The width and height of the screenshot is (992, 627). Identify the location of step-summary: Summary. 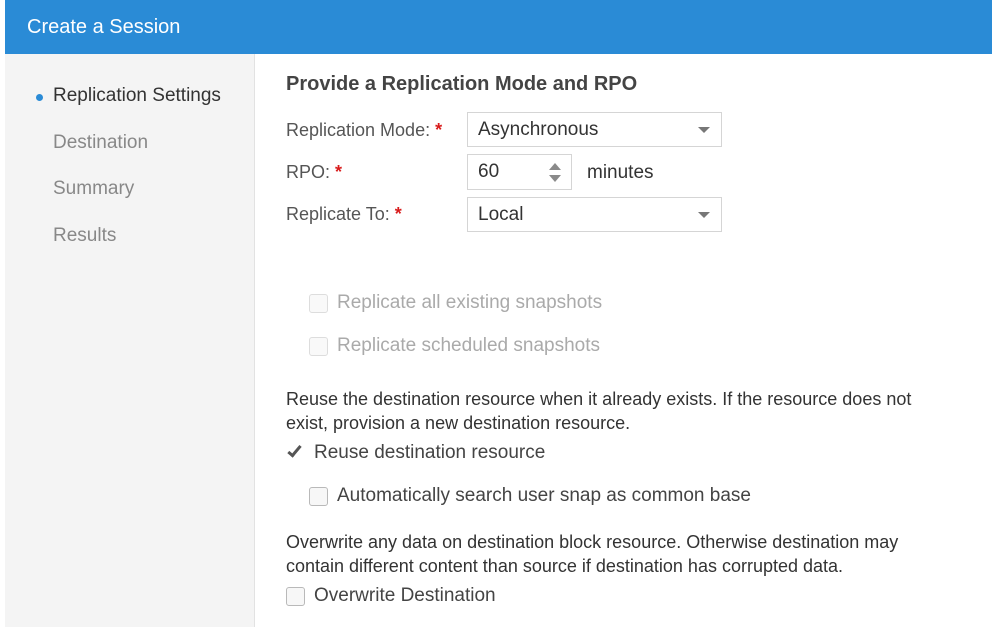
(93, 189).